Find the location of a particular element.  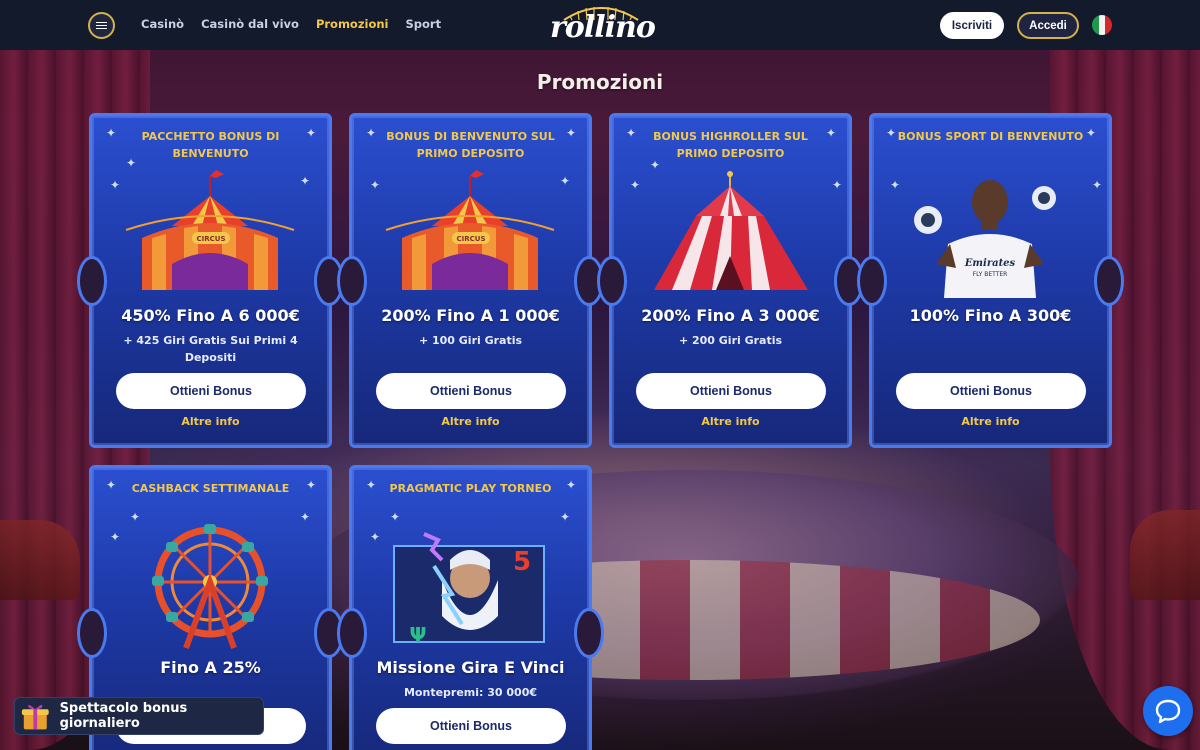

nav-casino: Casinò is located at coordinates (162, 24).